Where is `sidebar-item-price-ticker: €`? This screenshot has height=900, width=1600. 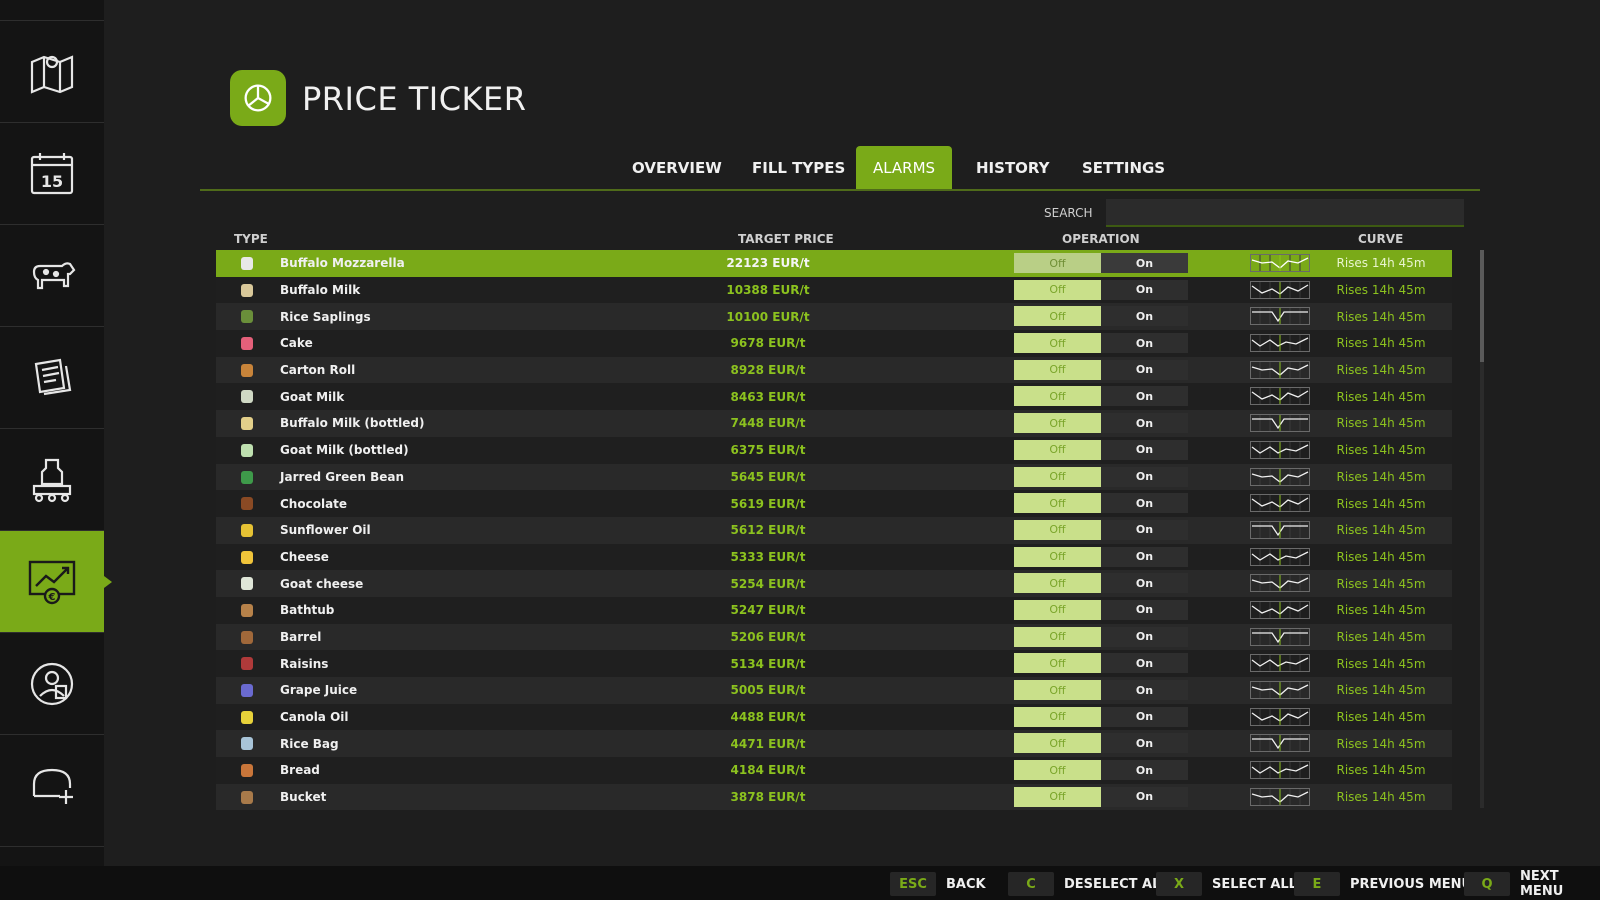 sidebar-item-price-ticker: € is located at coordinates (56, 581).